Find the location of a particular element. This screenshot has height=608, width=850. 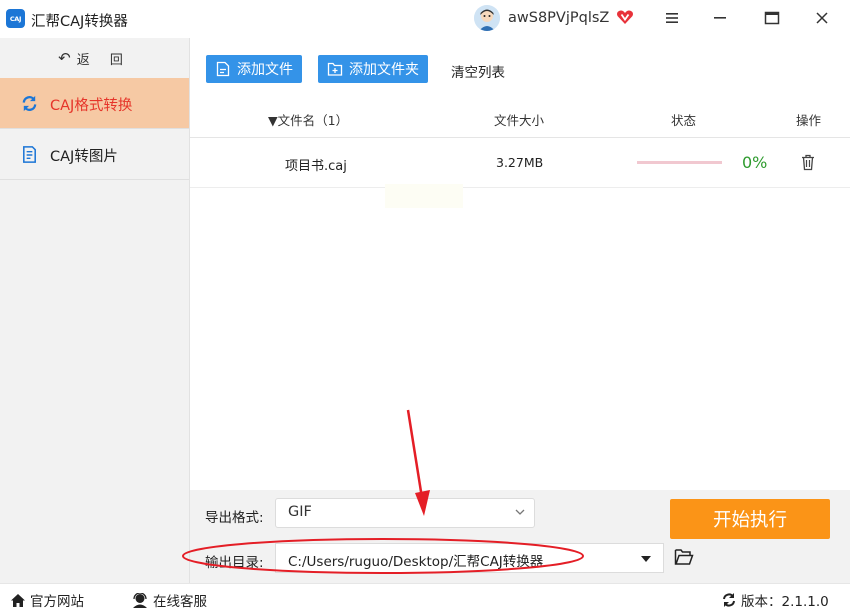

column-header-status: 状态 is located at coordinates (684, 120).